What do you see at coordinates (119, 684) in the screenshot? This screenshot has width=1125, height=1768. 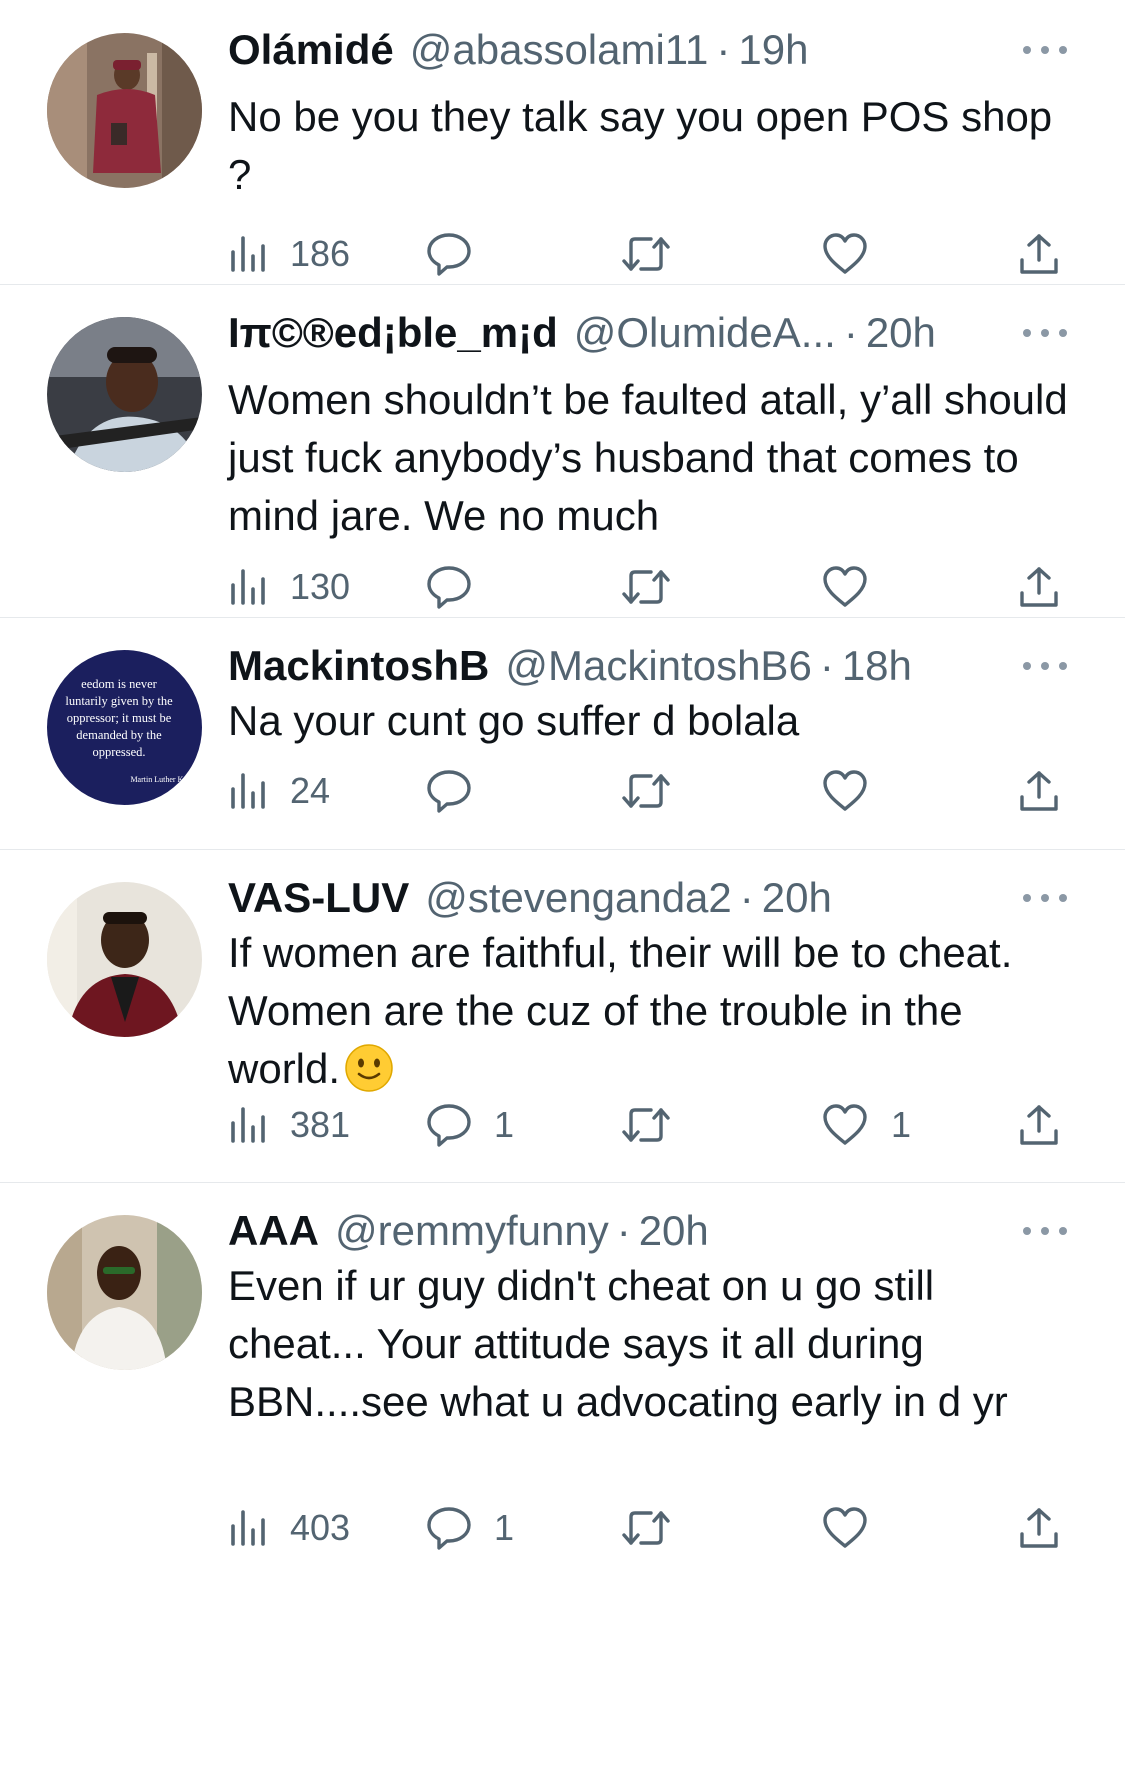 I see `avatar-quote-line: eedom is never` at bounding box center [119, 684].